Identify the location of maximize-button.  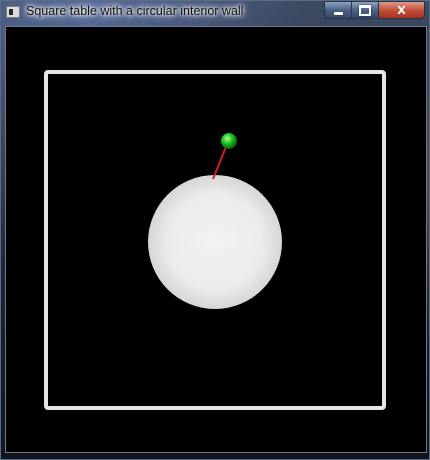
(364, 10).